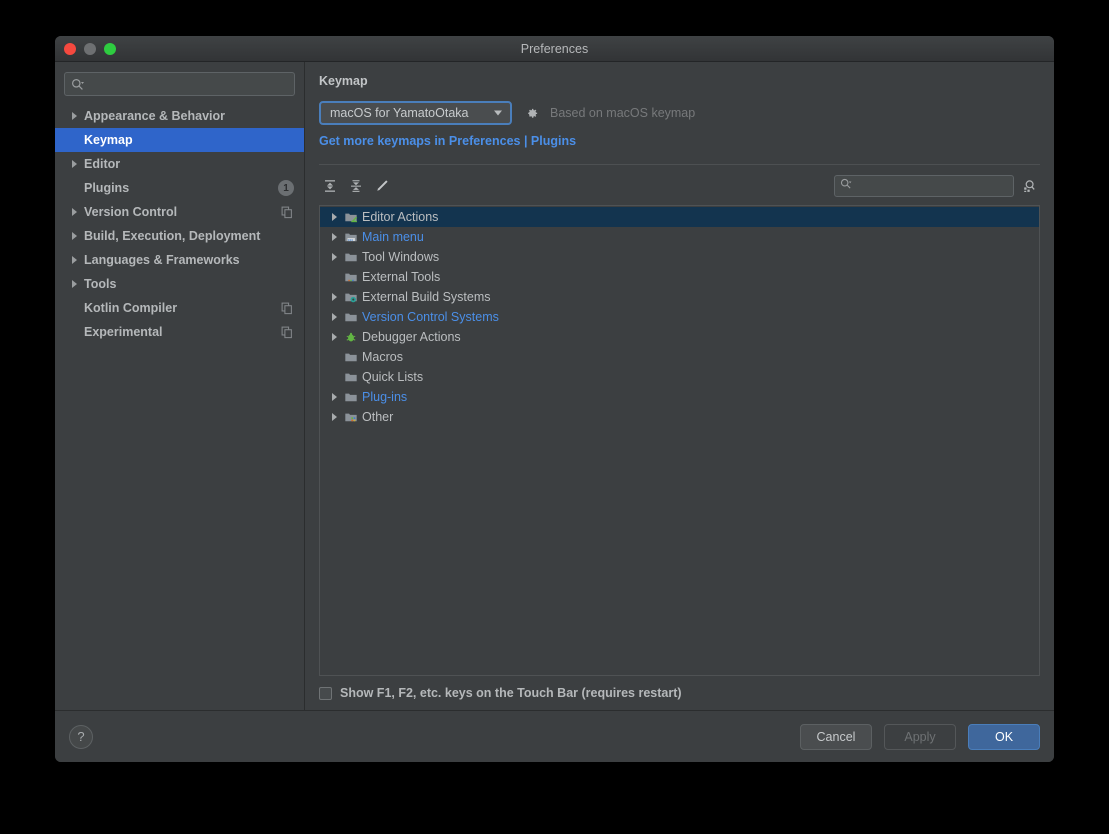 The image size is (1109, 834). What do you see at coordinates (1004, 736) in the screenshot?
I see `ok-button: OK` at bounding box center [1004, 736].